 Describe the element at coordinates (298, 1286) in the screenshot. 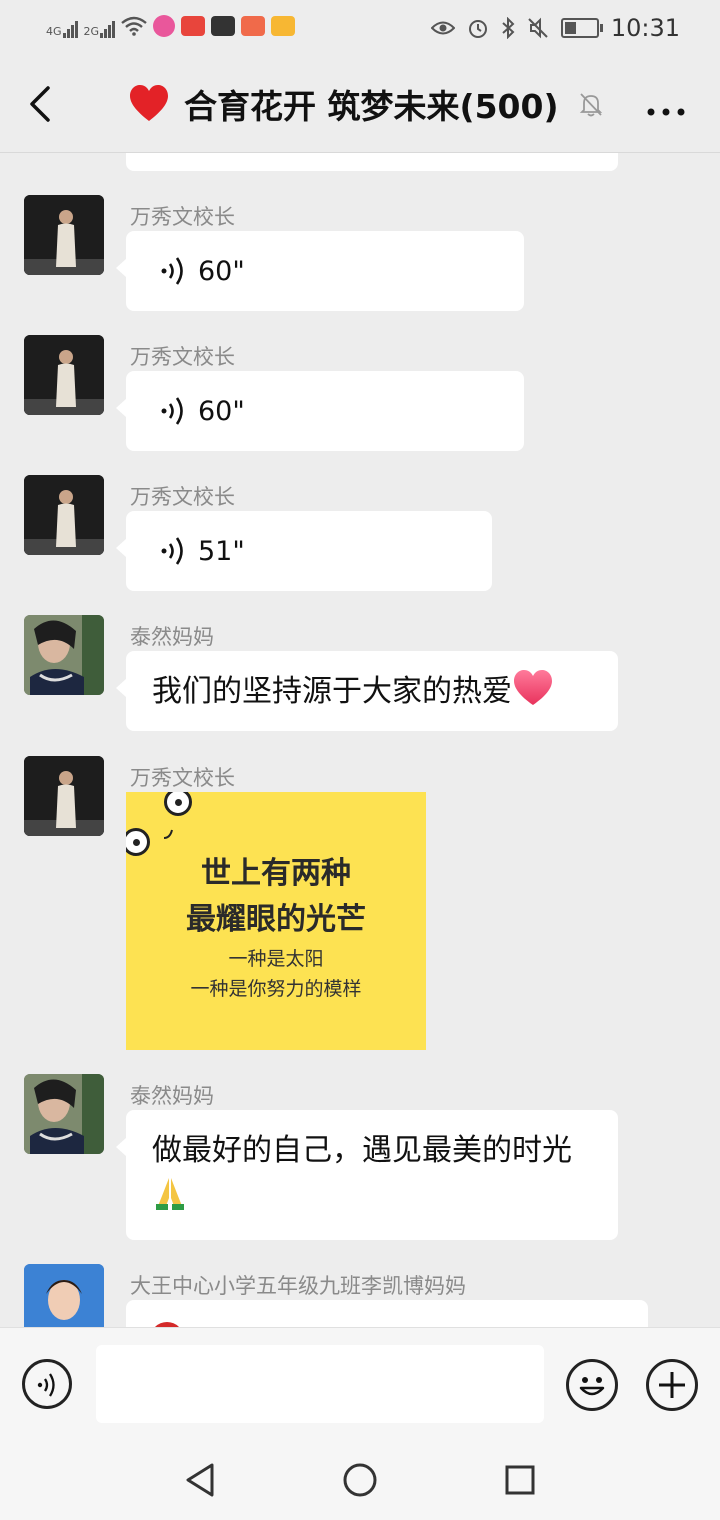

I see `sender-name: 大王中心小学五年级九班李凯博妈妈` at that location.